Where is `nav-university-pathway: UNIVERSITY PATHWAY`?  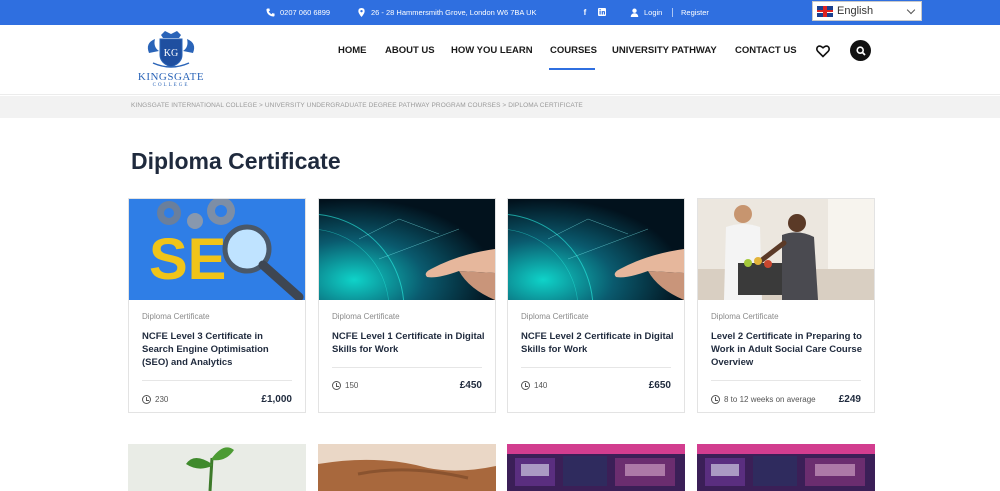 nav-university-pathway: UNIVERSITY PATHWAY is located at coordinates (664, 50).